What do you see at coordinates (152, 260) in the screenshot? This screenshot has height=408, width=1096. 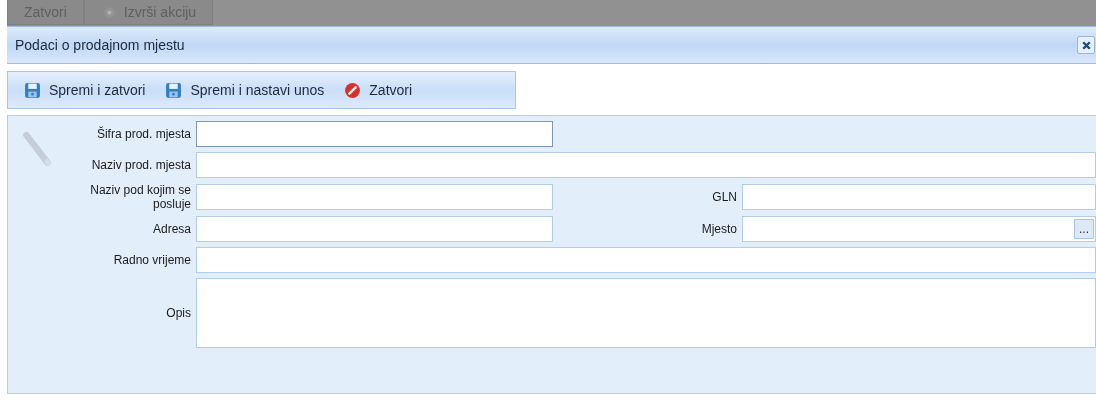 I see `field-label: Radno vrijeme` at bounding box center [152, 260].